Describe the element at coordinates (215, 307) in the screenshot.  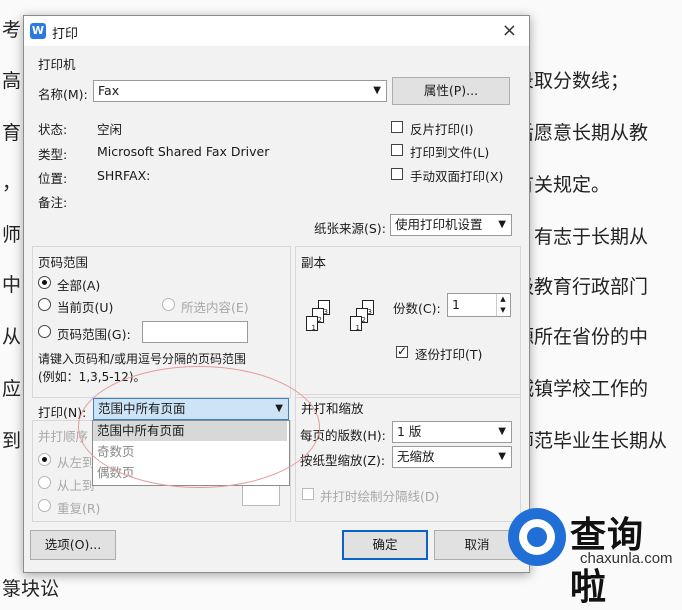
I see `selection-label: 所选内容(E)` at that location.